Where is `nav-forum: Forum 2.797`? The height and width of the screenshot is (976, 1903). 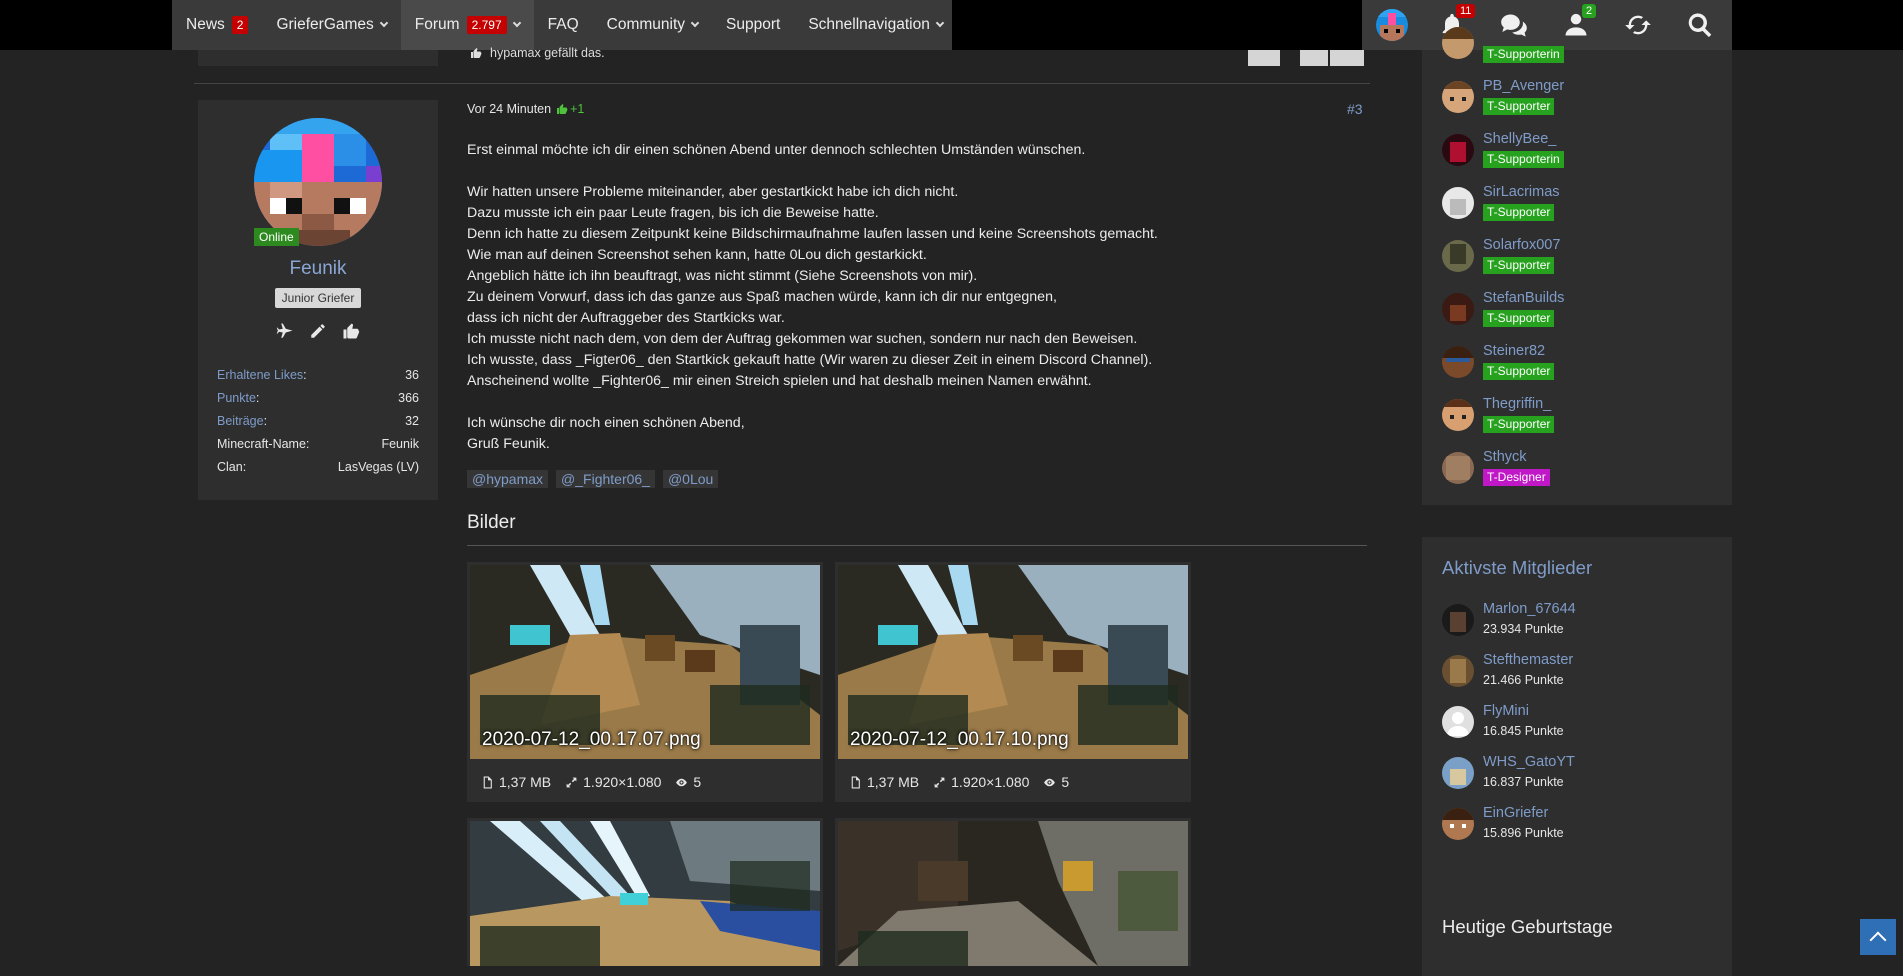 nav-forum: Forum 2.797 is located at coordinates (467, 25).